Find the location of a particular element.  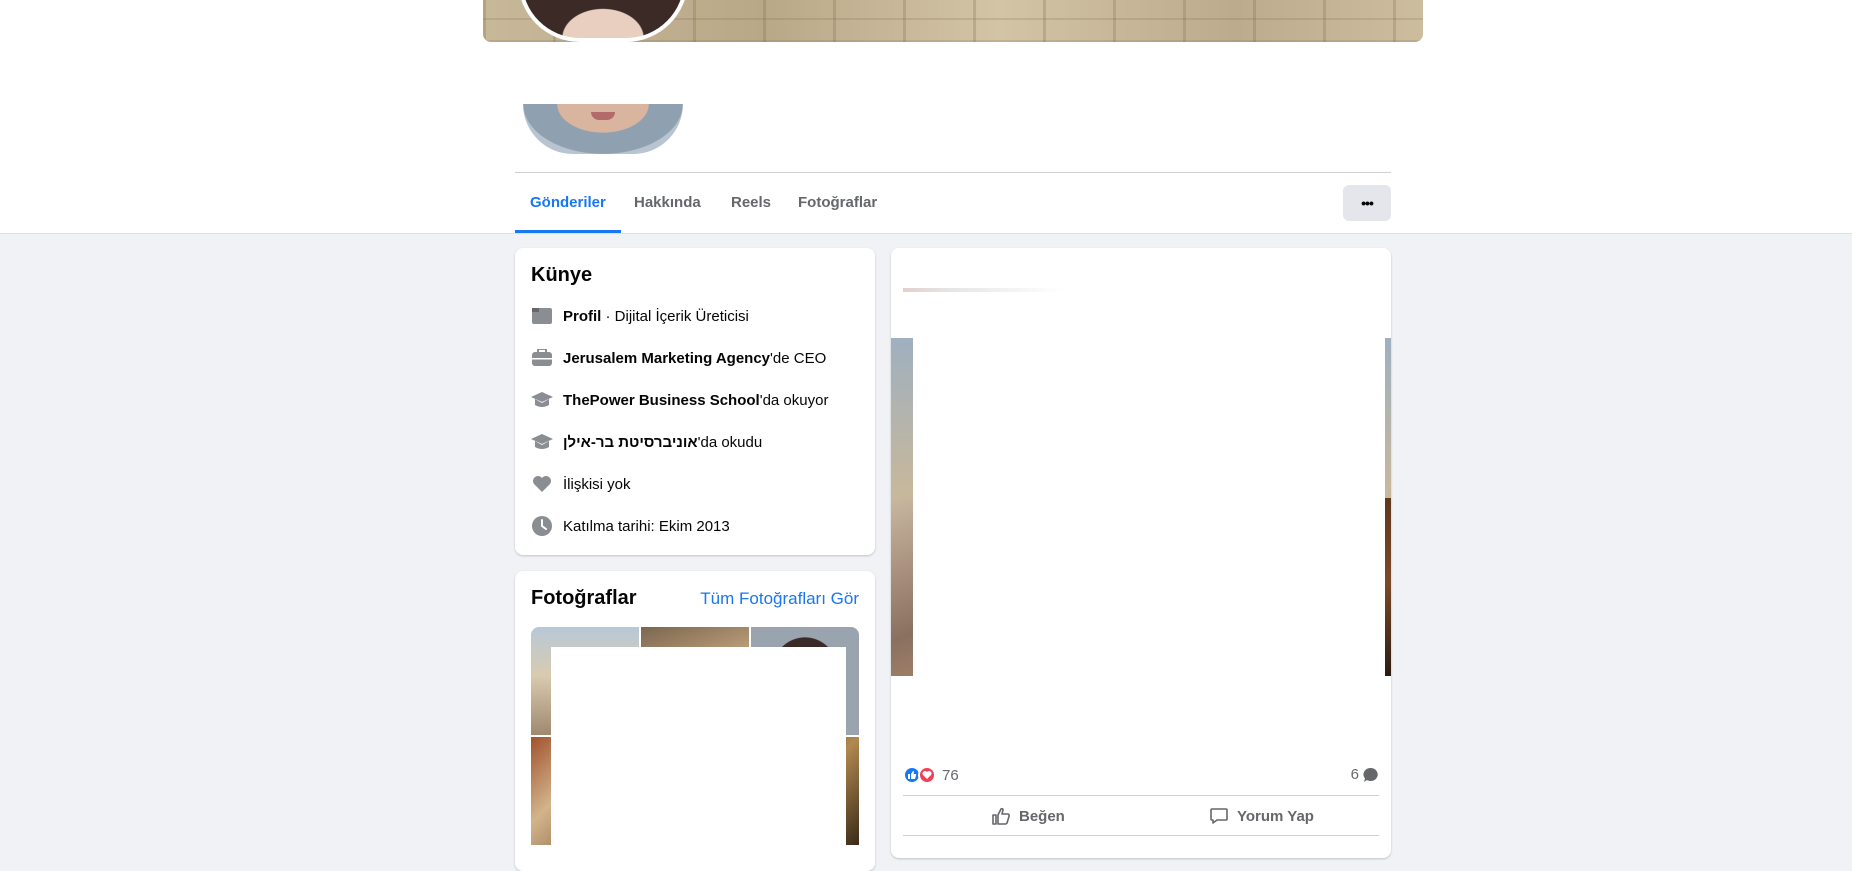

more-dots-icon: ••• is located at coordinates (1367, 203).